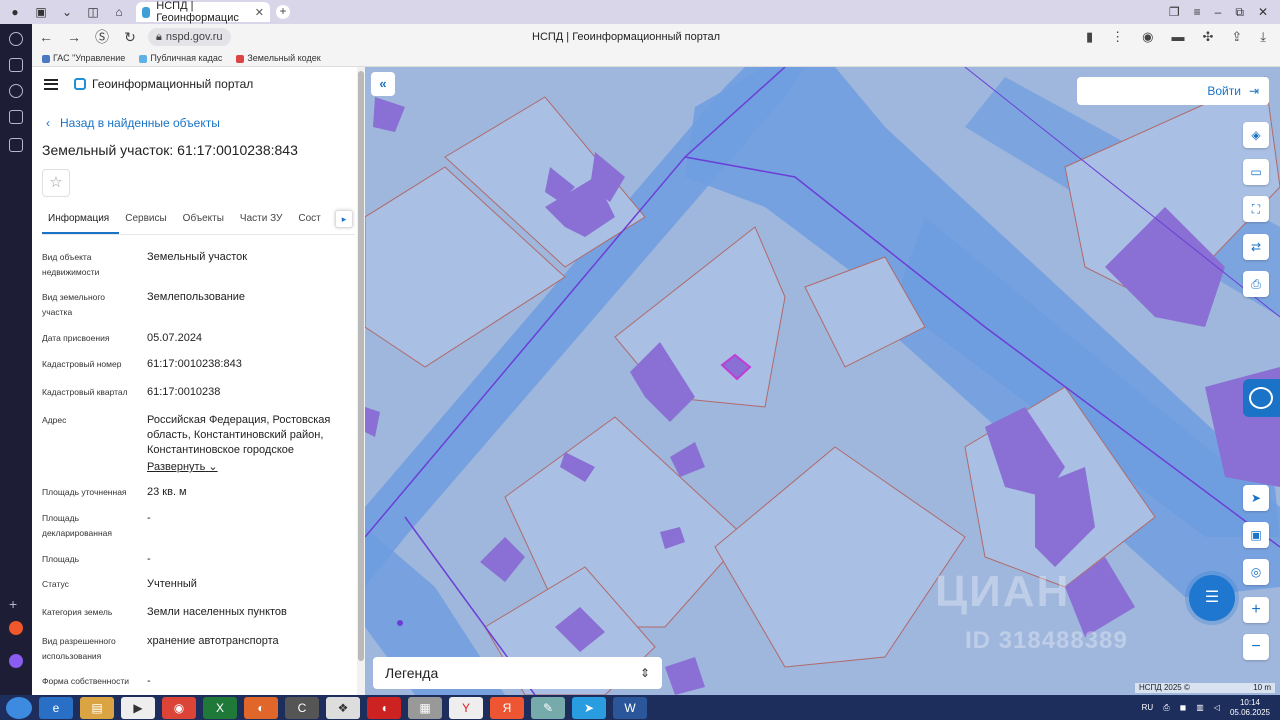 The image size is (1280, 720). I want to click on language-indicator: RU, so click(1148, 707).